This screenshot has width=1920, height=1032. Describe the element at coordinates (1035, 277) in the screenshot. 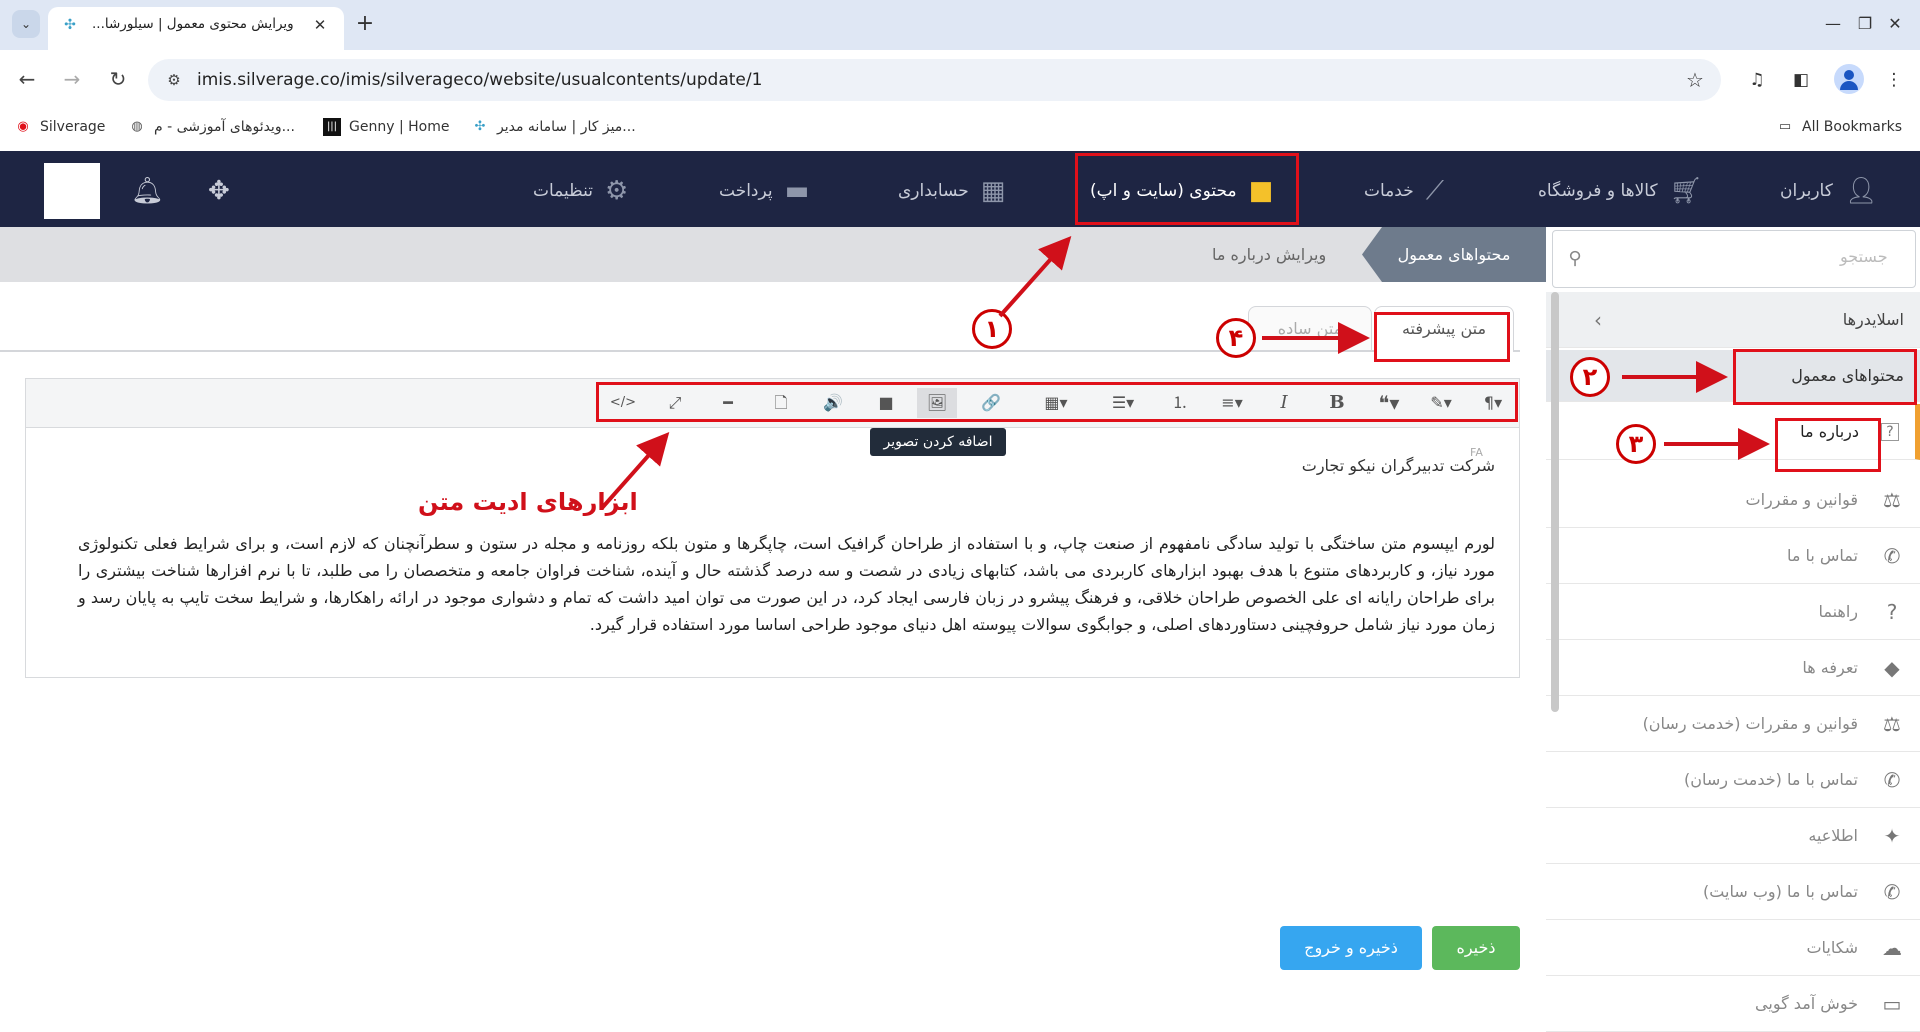

I see `arrow-to-content-nav` at that location.